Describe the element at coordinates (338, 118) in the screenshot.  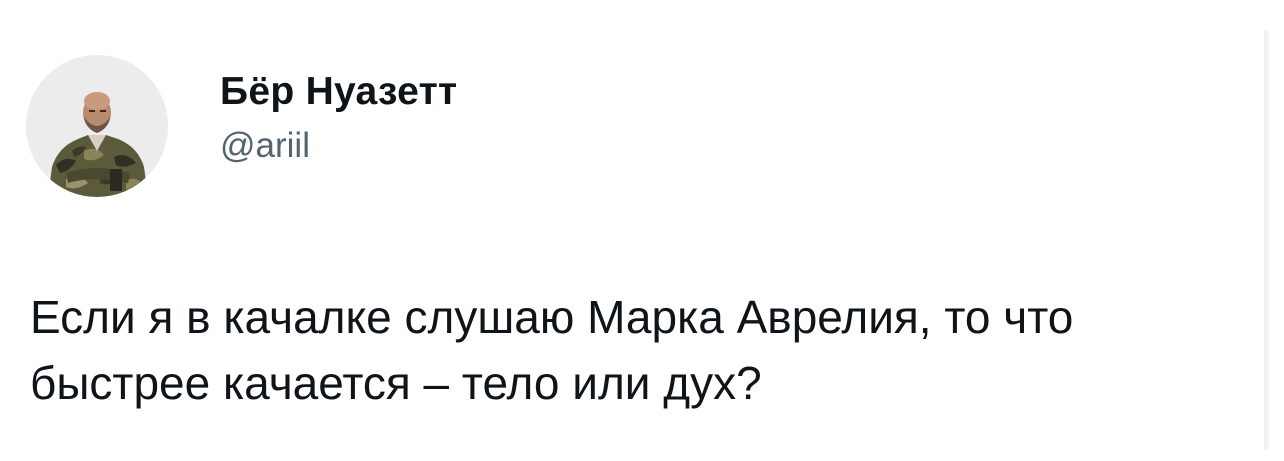
I see `author-names: Бёр Нуазетт @ariil` at that location.